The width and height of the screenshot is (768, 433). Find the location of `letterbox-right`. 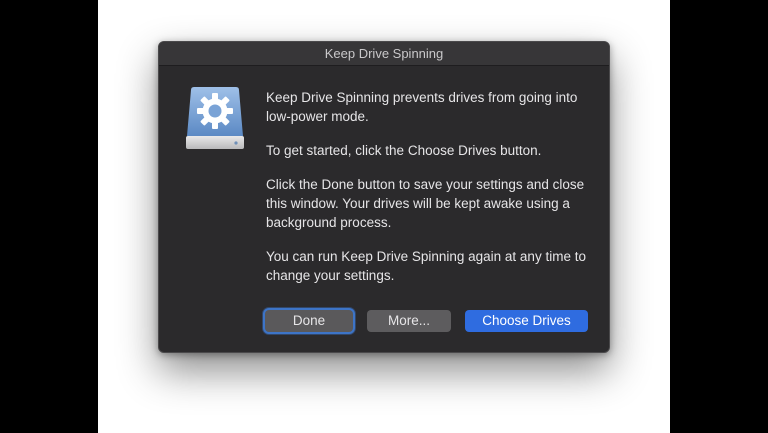

letterbox-right is located at coordinates (719, 216).